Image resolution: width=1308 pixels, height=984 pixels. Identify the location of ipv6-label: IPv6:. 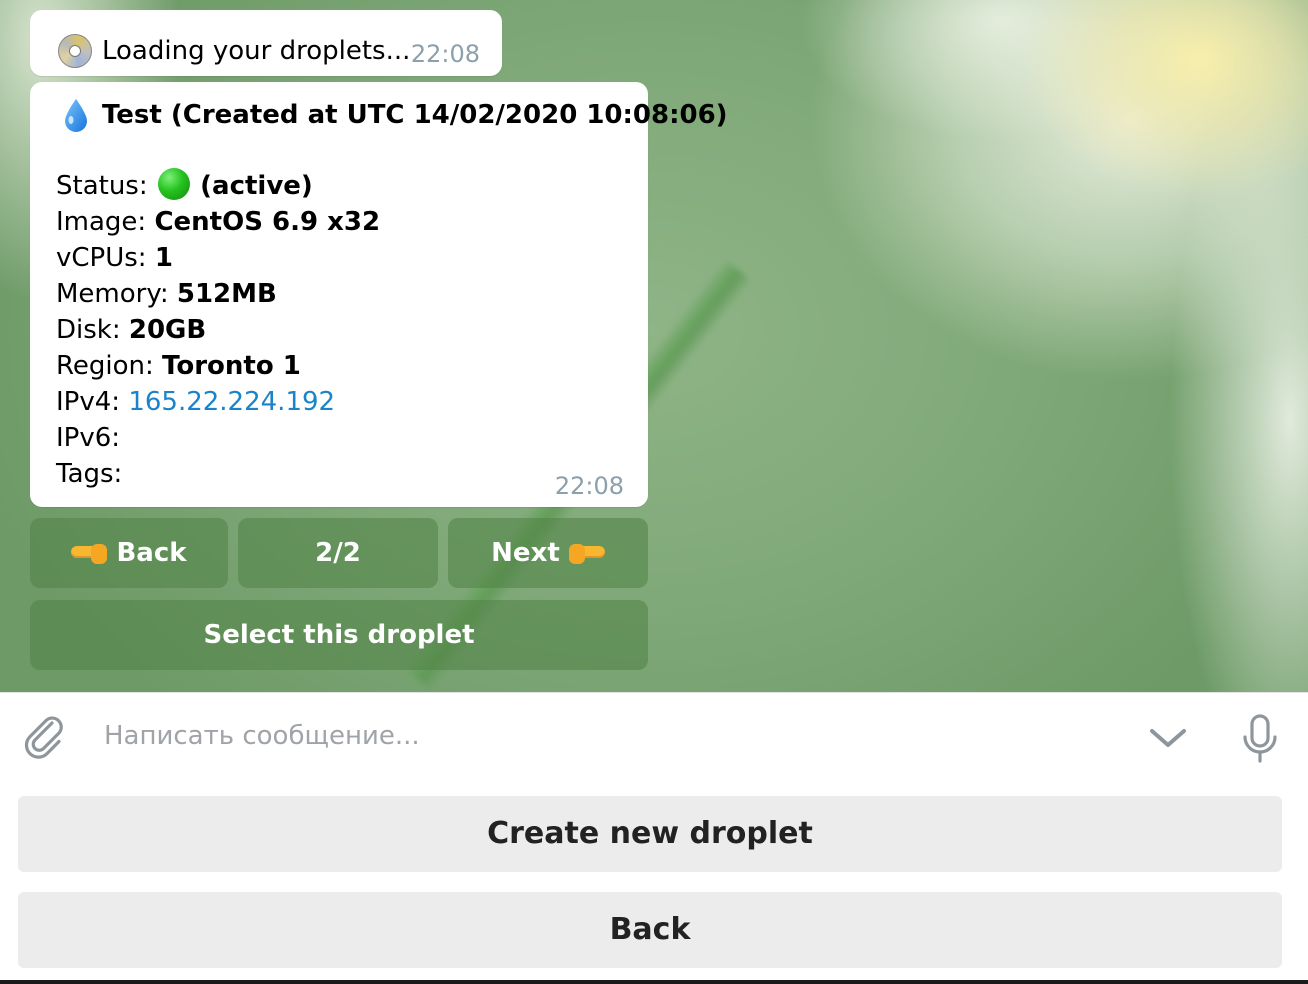
(88, 438).